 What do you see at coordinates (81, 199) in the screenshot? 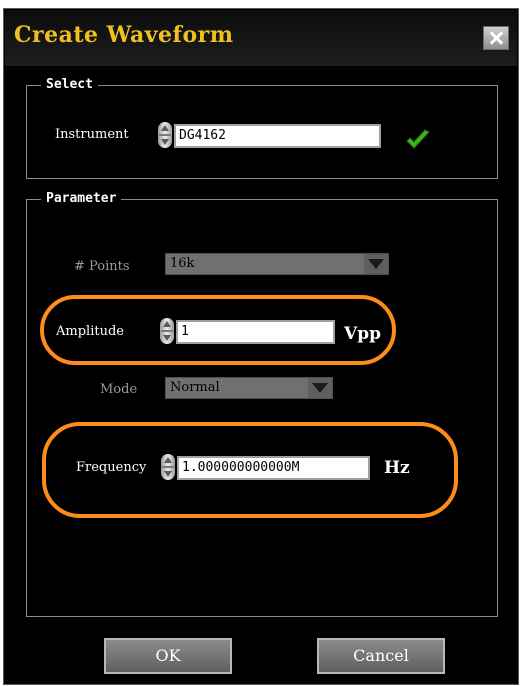
I see `parameter-group-legend: Parameter` at bounding box center [81, 199].